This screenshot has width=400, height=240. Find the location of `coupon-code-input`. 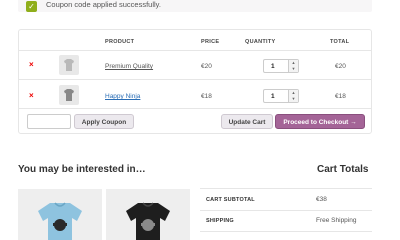

coupon-code-input is located at coordinates (49, 121).